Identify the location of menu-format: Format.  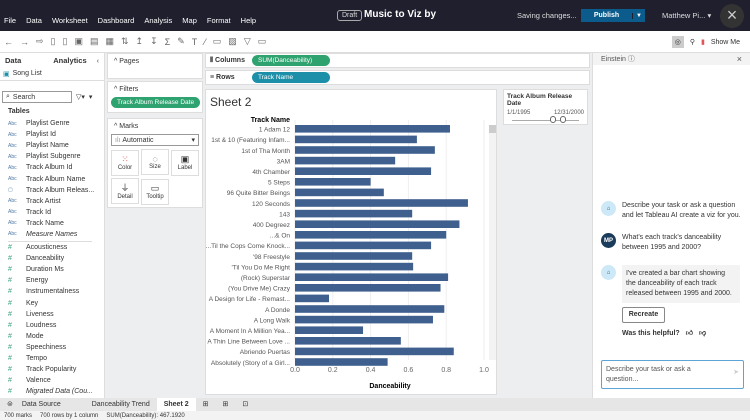
(219, 20).